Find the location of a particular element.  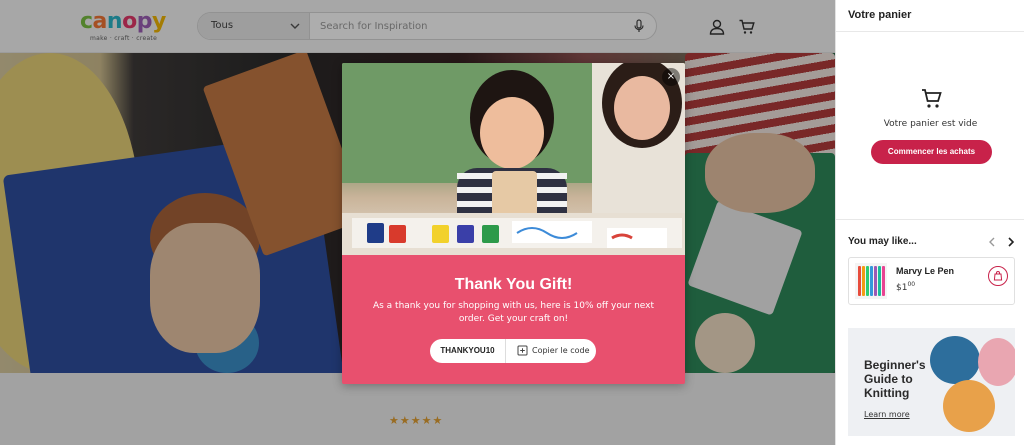

empty-cart-icon is located at coordinates (932, 98).